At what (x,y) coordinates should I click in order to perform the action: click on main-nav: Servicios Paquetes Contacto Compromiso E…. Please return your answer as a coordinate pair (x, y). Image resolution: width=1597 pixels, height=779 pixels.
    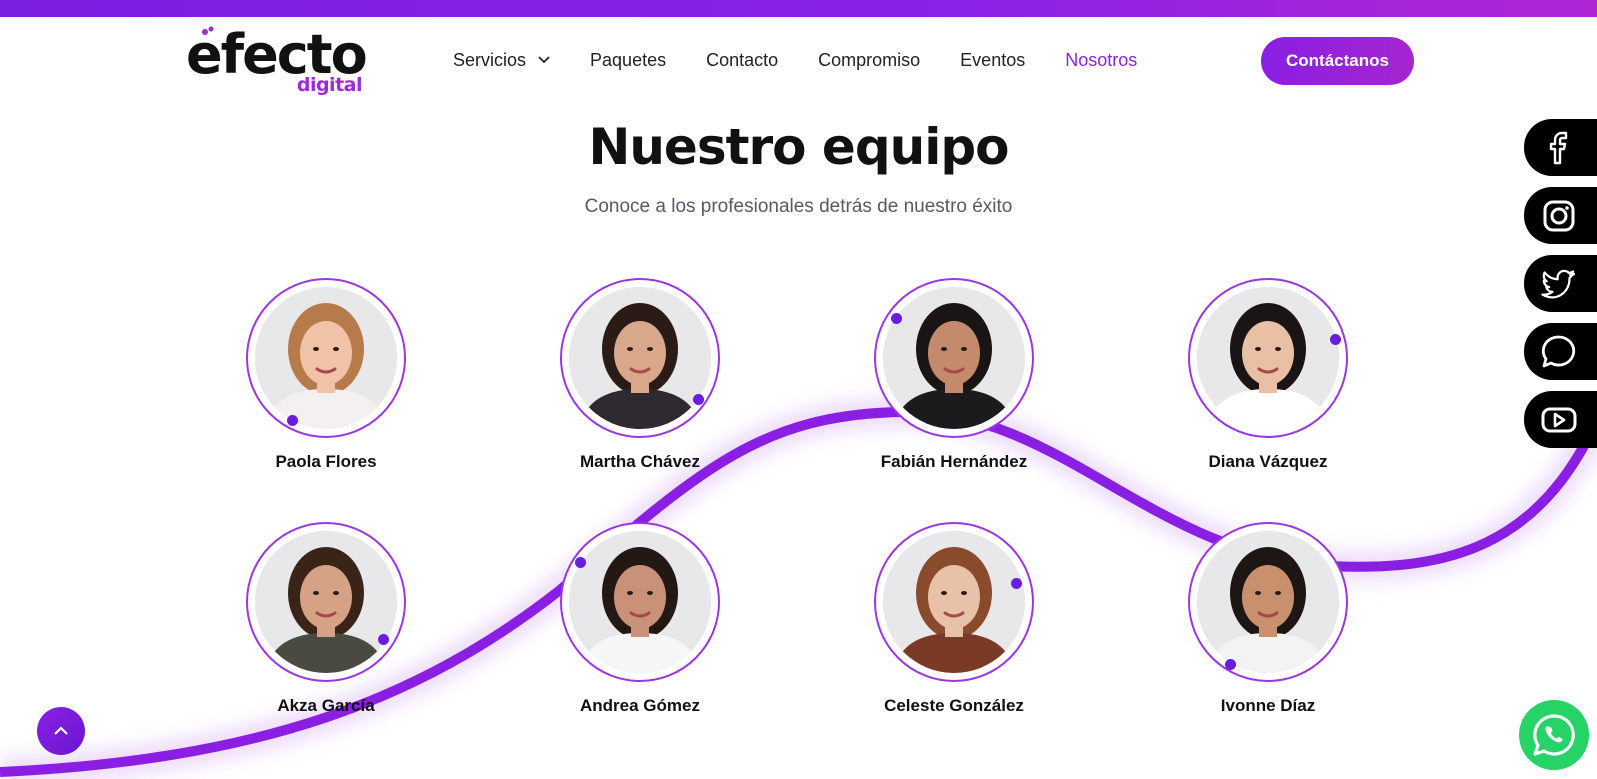
    Looking at the image, I should click on (815, 60).